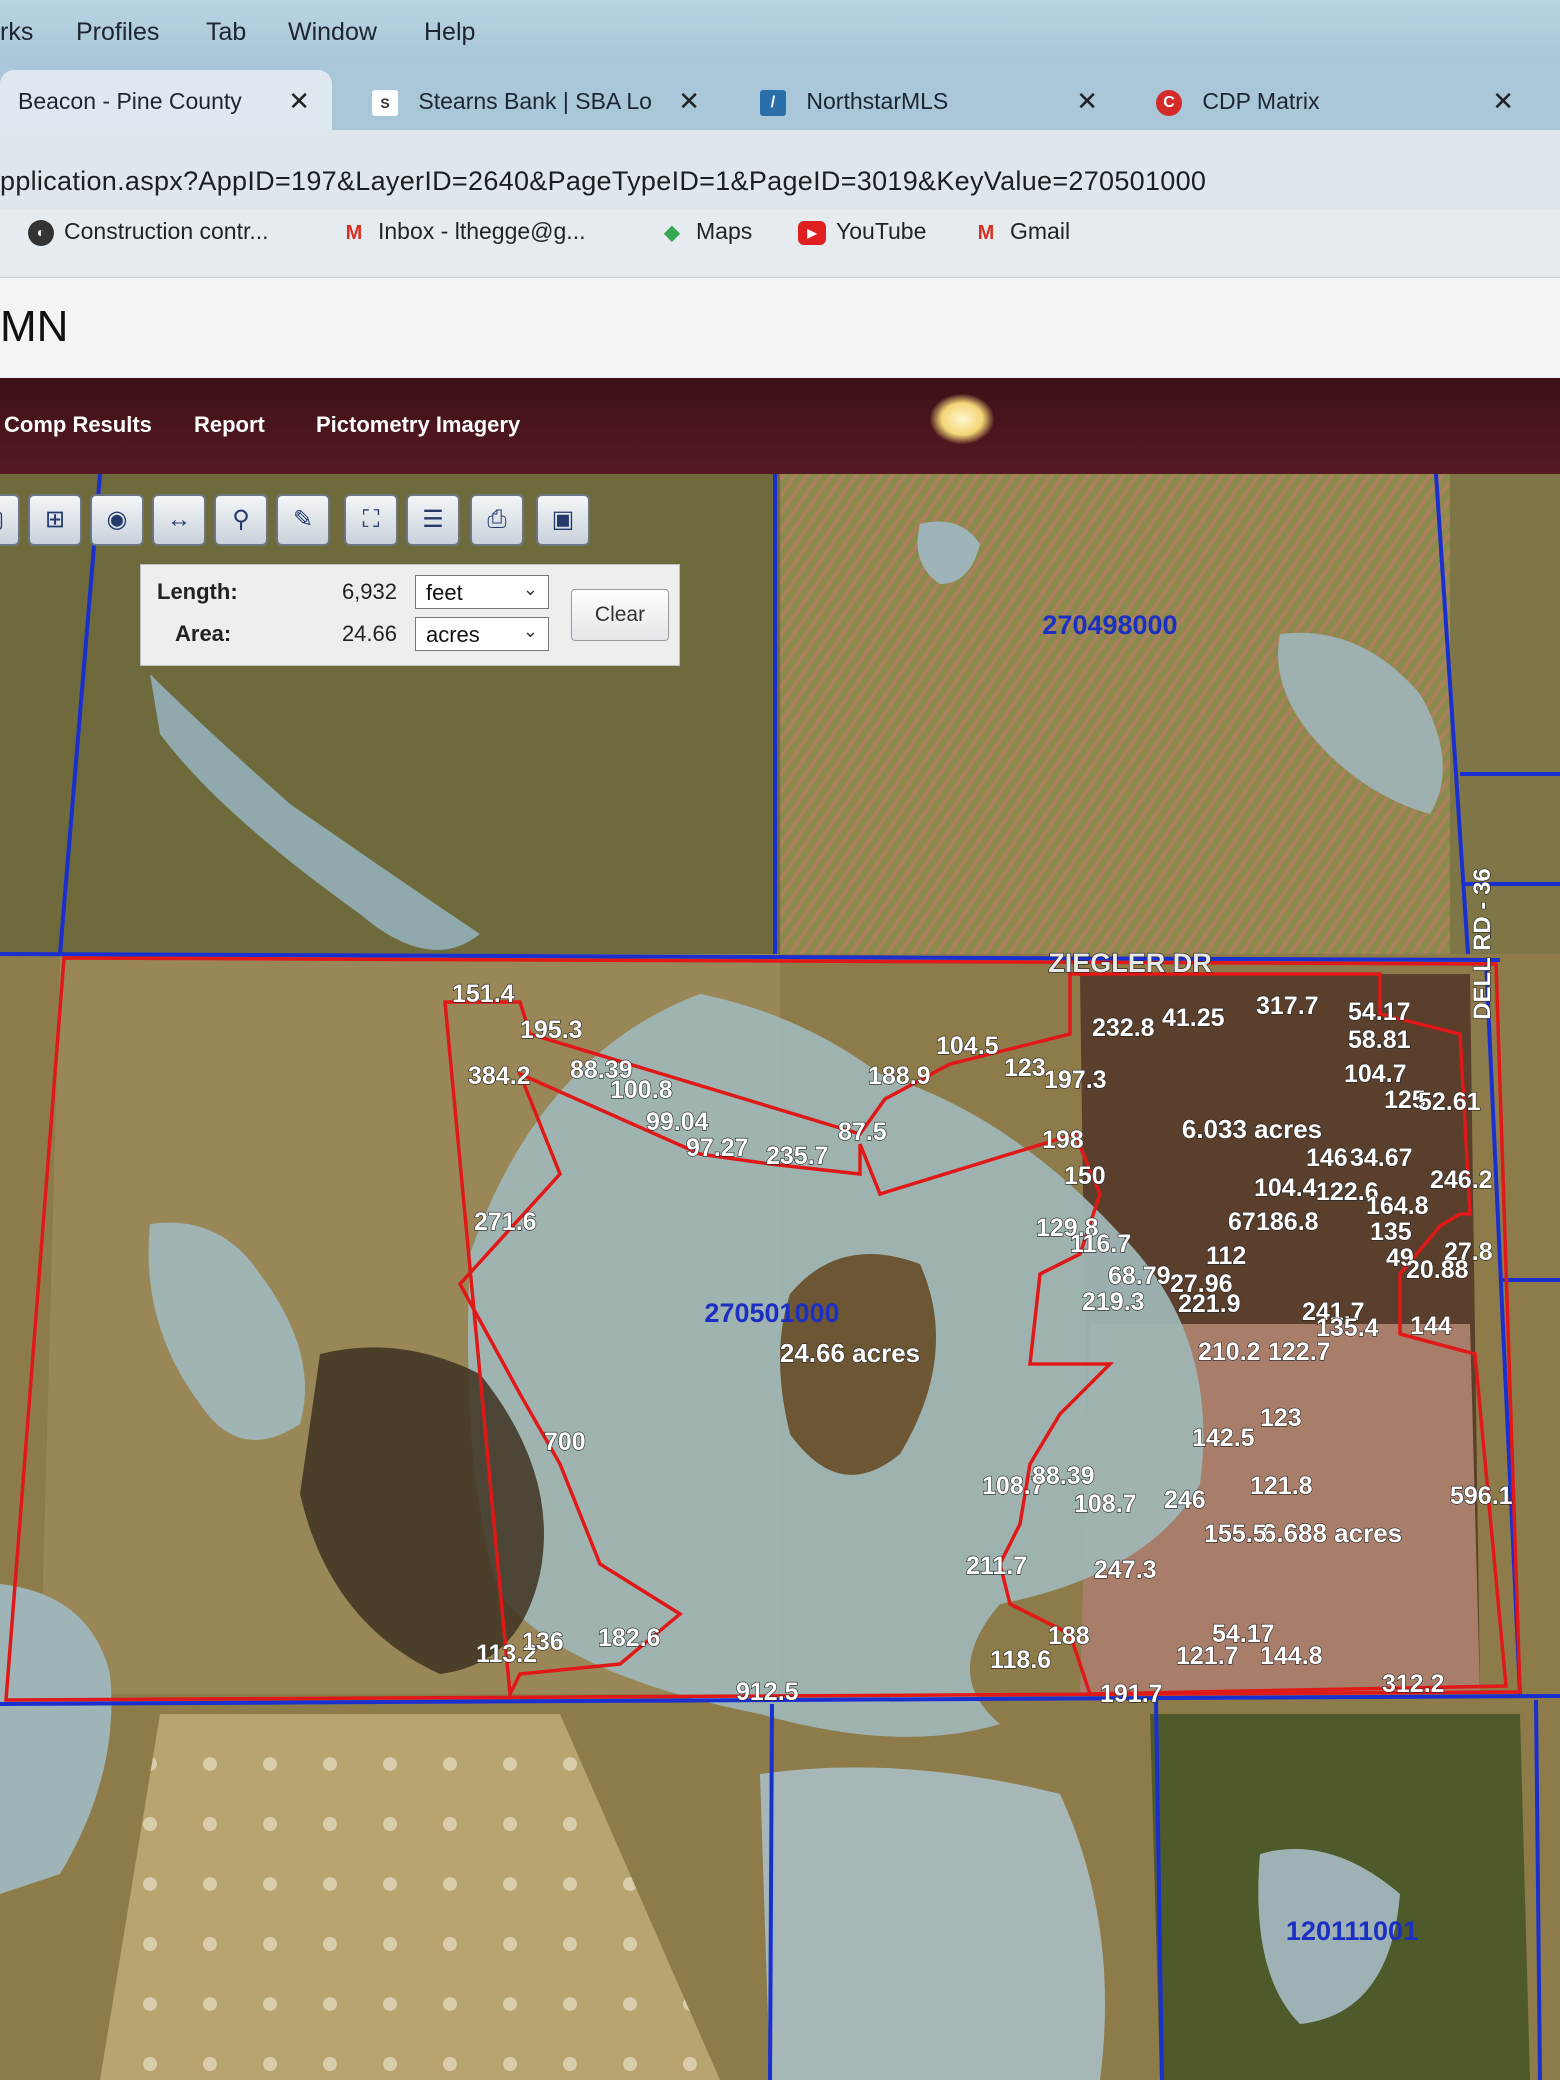  What do you see at coordinates (354, 232) in the screenshot?
I see `gmail-icon: M` at bounding box center [354, 232].